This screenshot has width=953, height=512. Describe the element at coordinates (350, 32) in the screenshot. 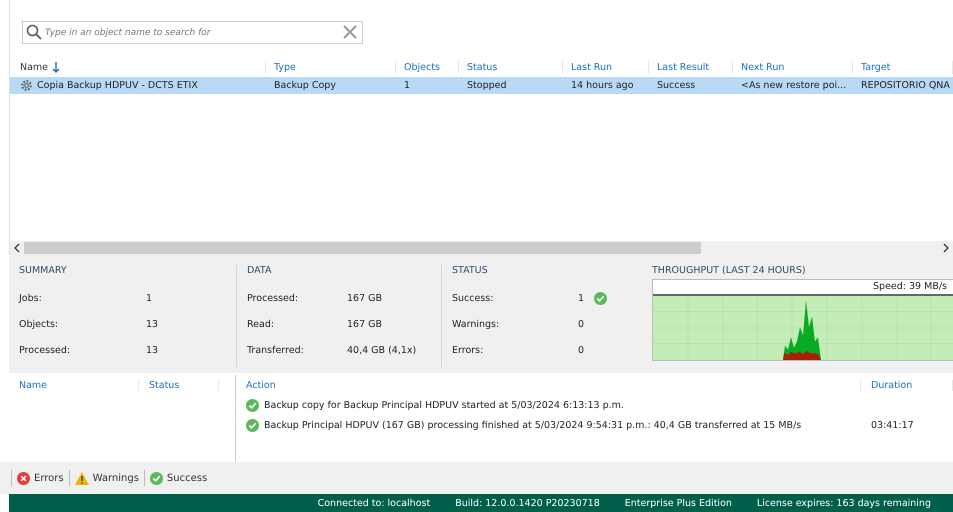

I see `clear-icon` at that location.